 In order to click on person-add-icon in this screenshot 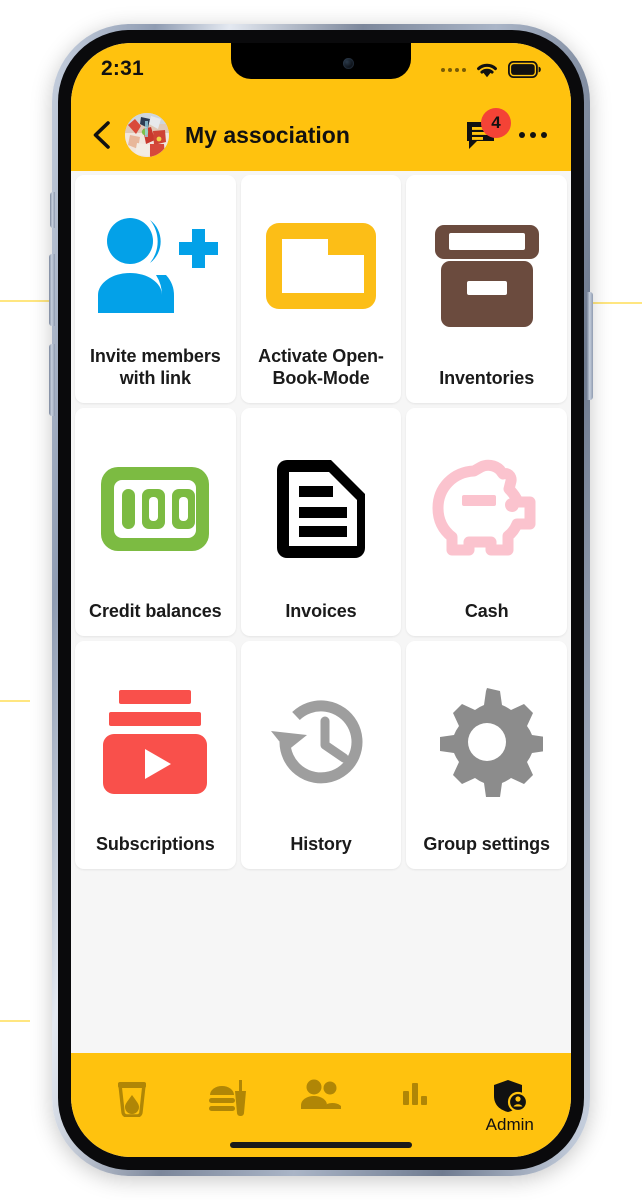, I will do `click(155, 265)`.